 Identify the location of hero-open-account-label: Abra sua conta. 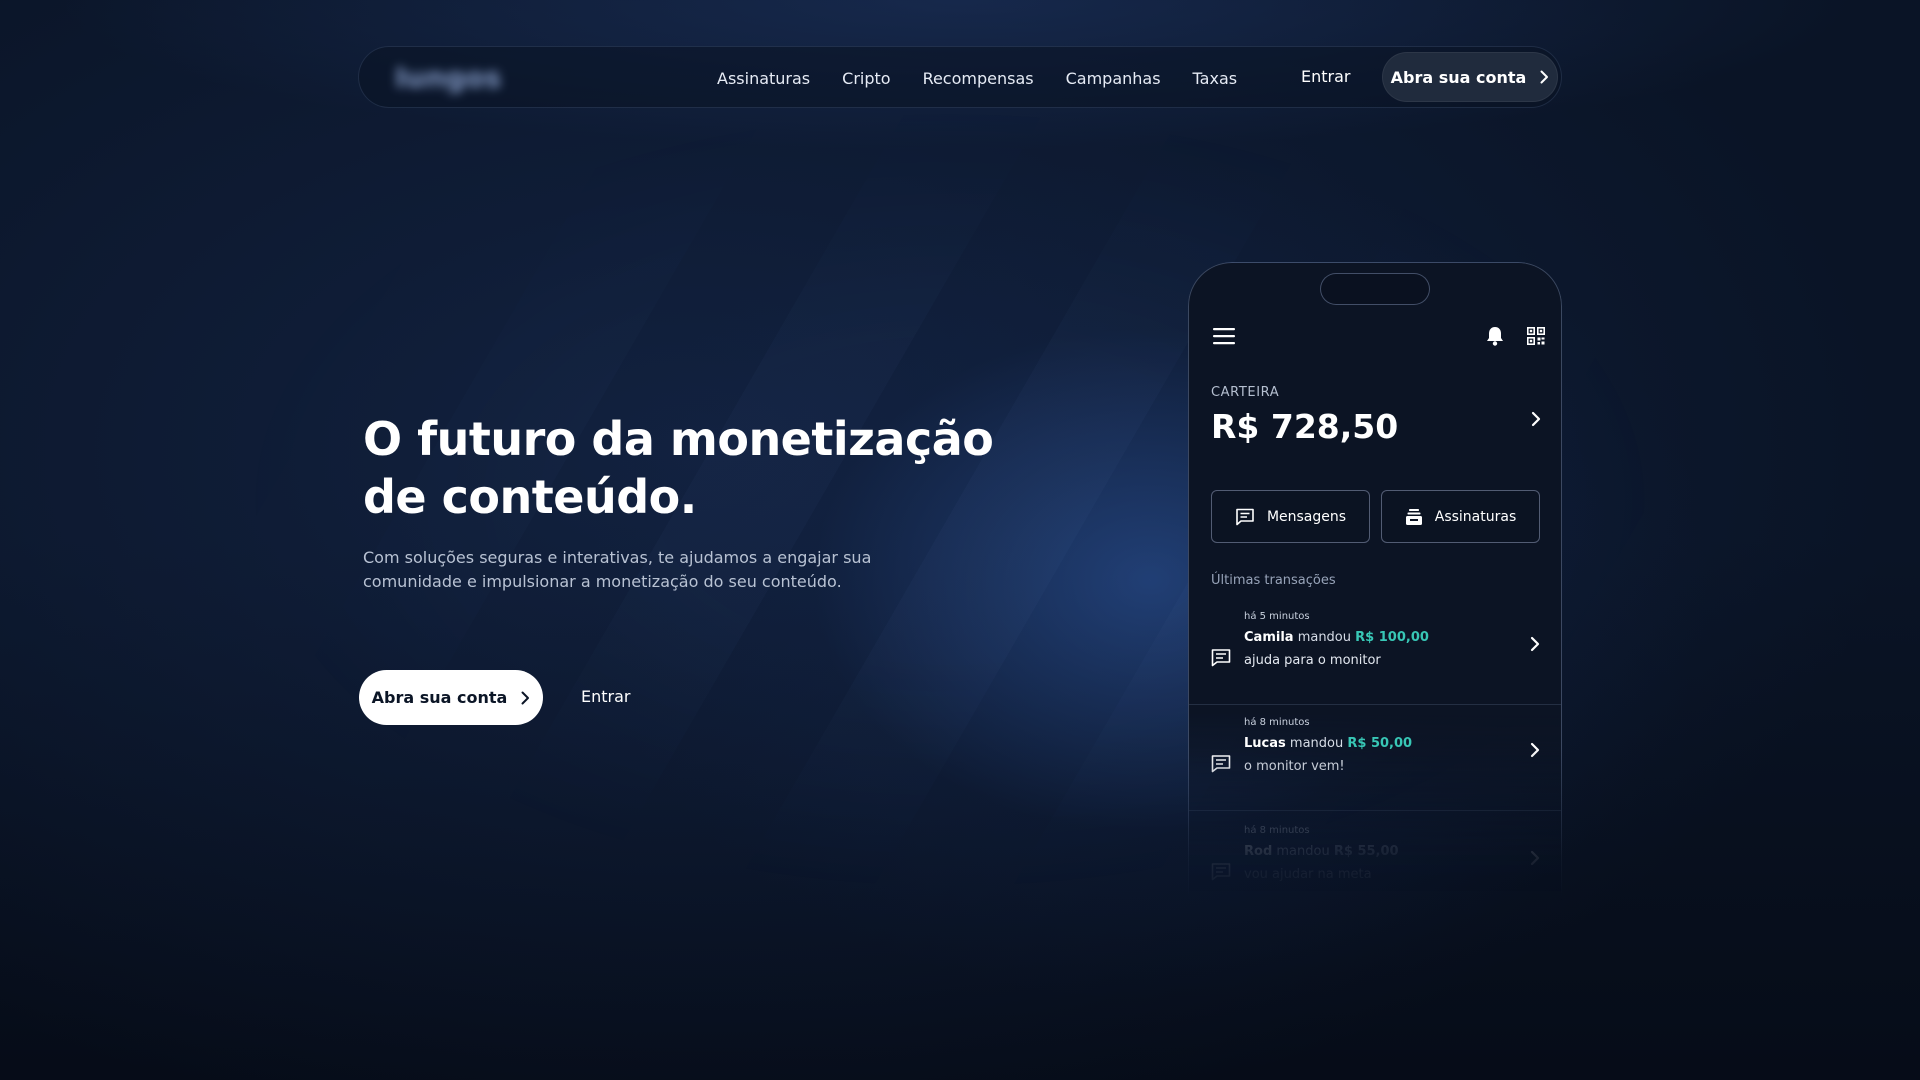
(439, 697).